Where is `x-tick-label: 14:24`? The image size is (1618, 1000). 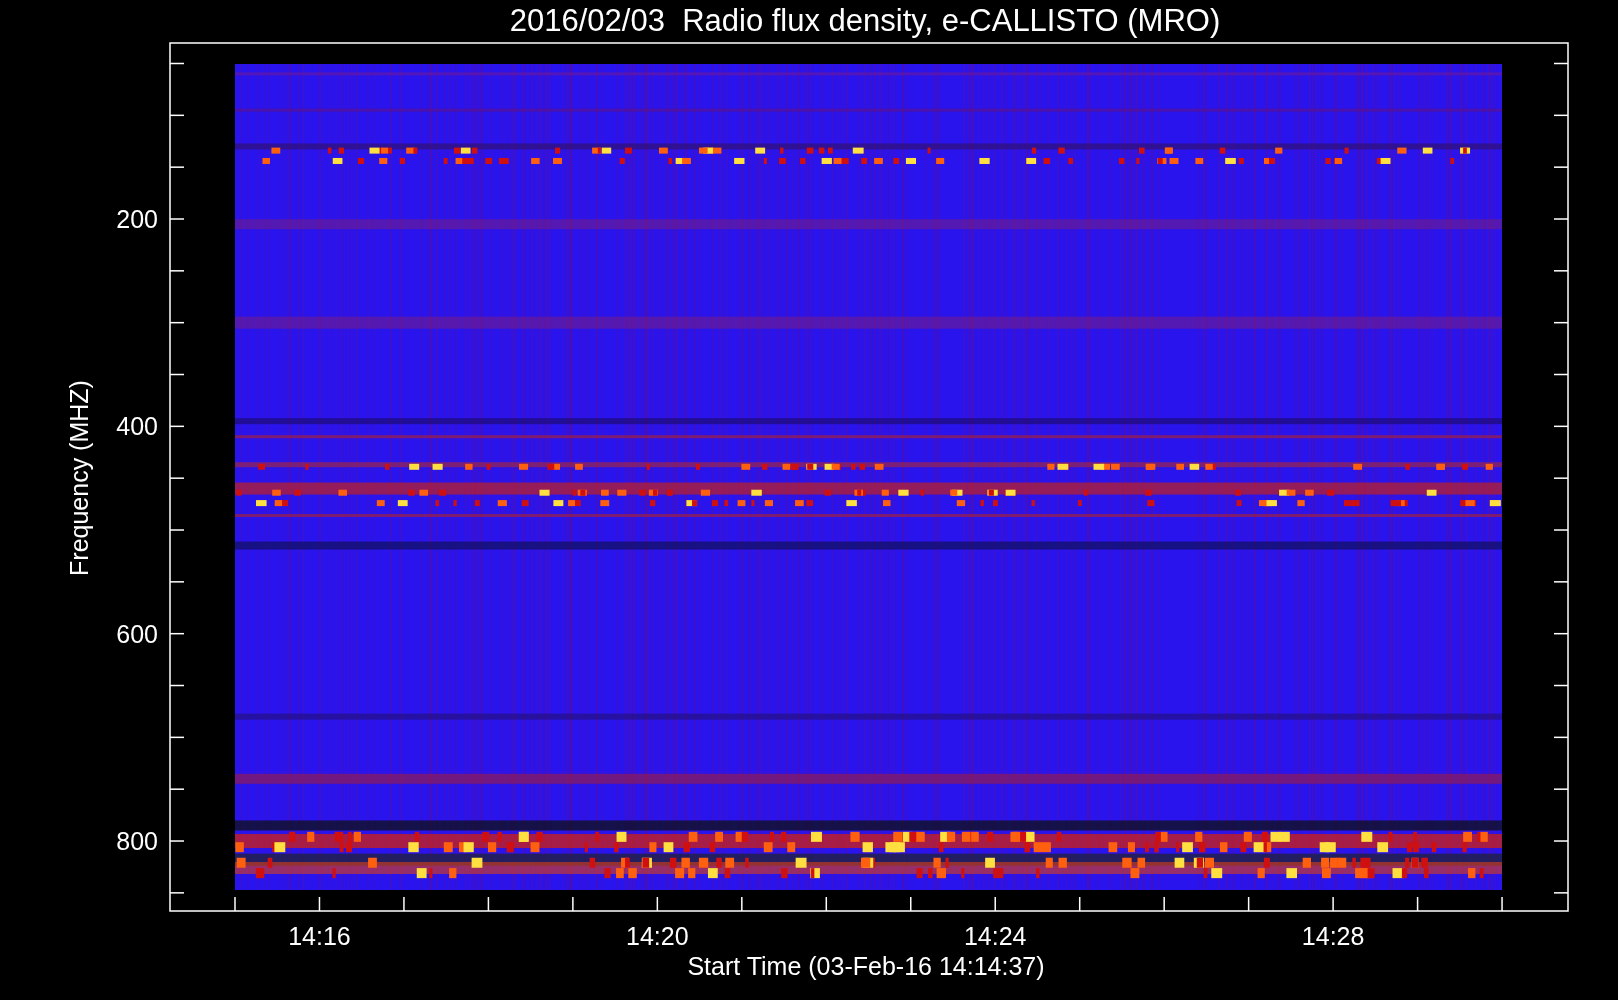 x-tick-label: 14:24 is located at coordinates (995, 936).